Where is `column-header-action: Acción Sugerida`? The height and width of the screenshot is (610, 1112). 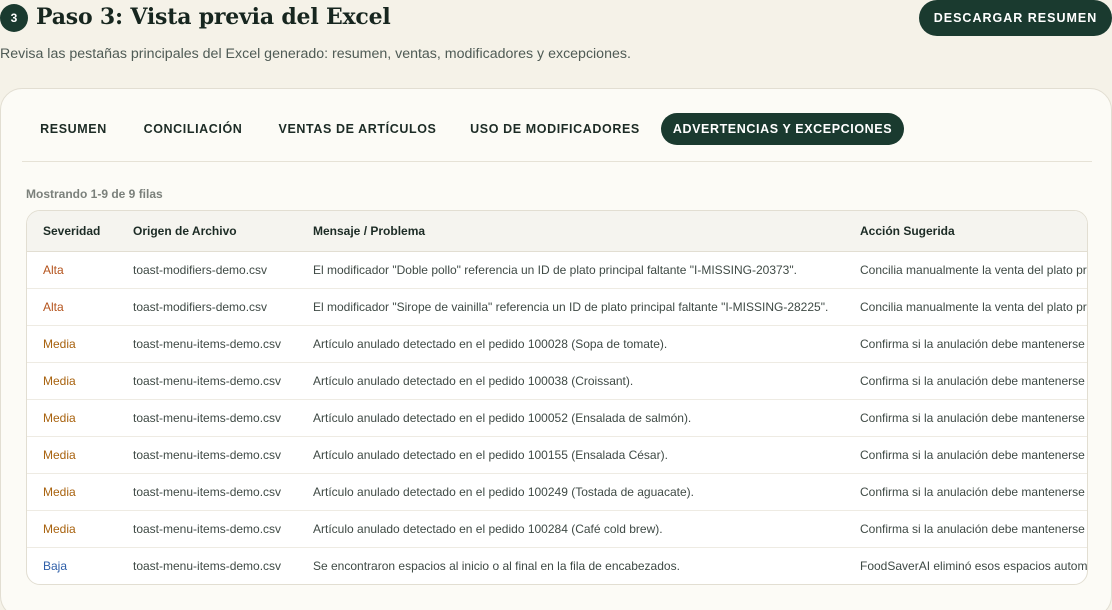
column-header-action: Acción Sugerida is located at coordinates (965, 231).